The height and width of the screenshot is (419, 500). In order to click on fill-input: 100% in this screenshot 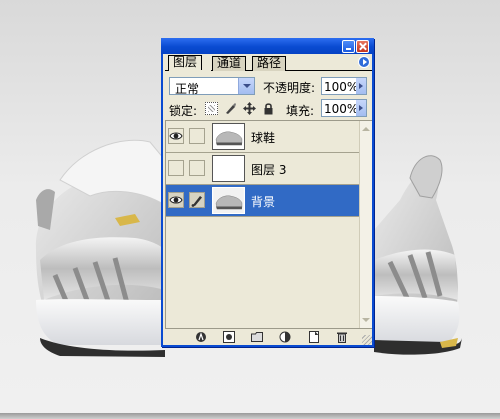, I will do `click(344, 108)`.